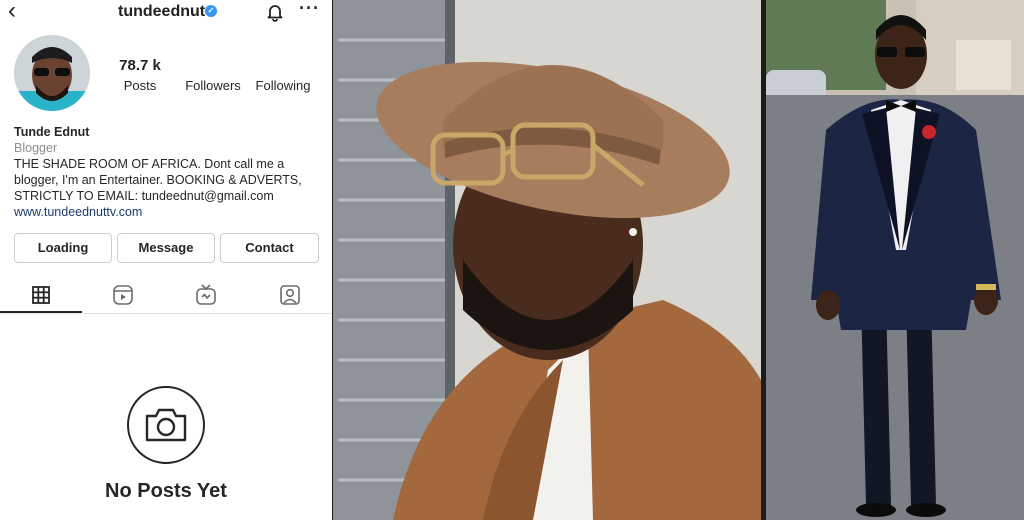 The height and width of the screenshot is (520, 1024). Describe the element at coordinates (283, 66) in the screenshot. I see `following-count` at that location.